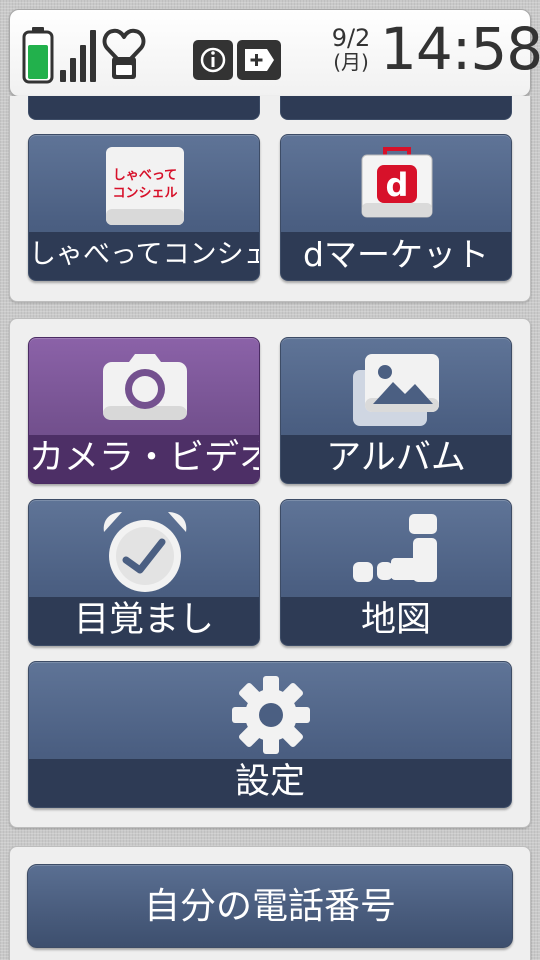 The image size is (540, 960). Describe the element at coordinates (144, 254) in the screenshot. I see `tile-label-shabette-concier: しゃべってコンシェル` at that location.